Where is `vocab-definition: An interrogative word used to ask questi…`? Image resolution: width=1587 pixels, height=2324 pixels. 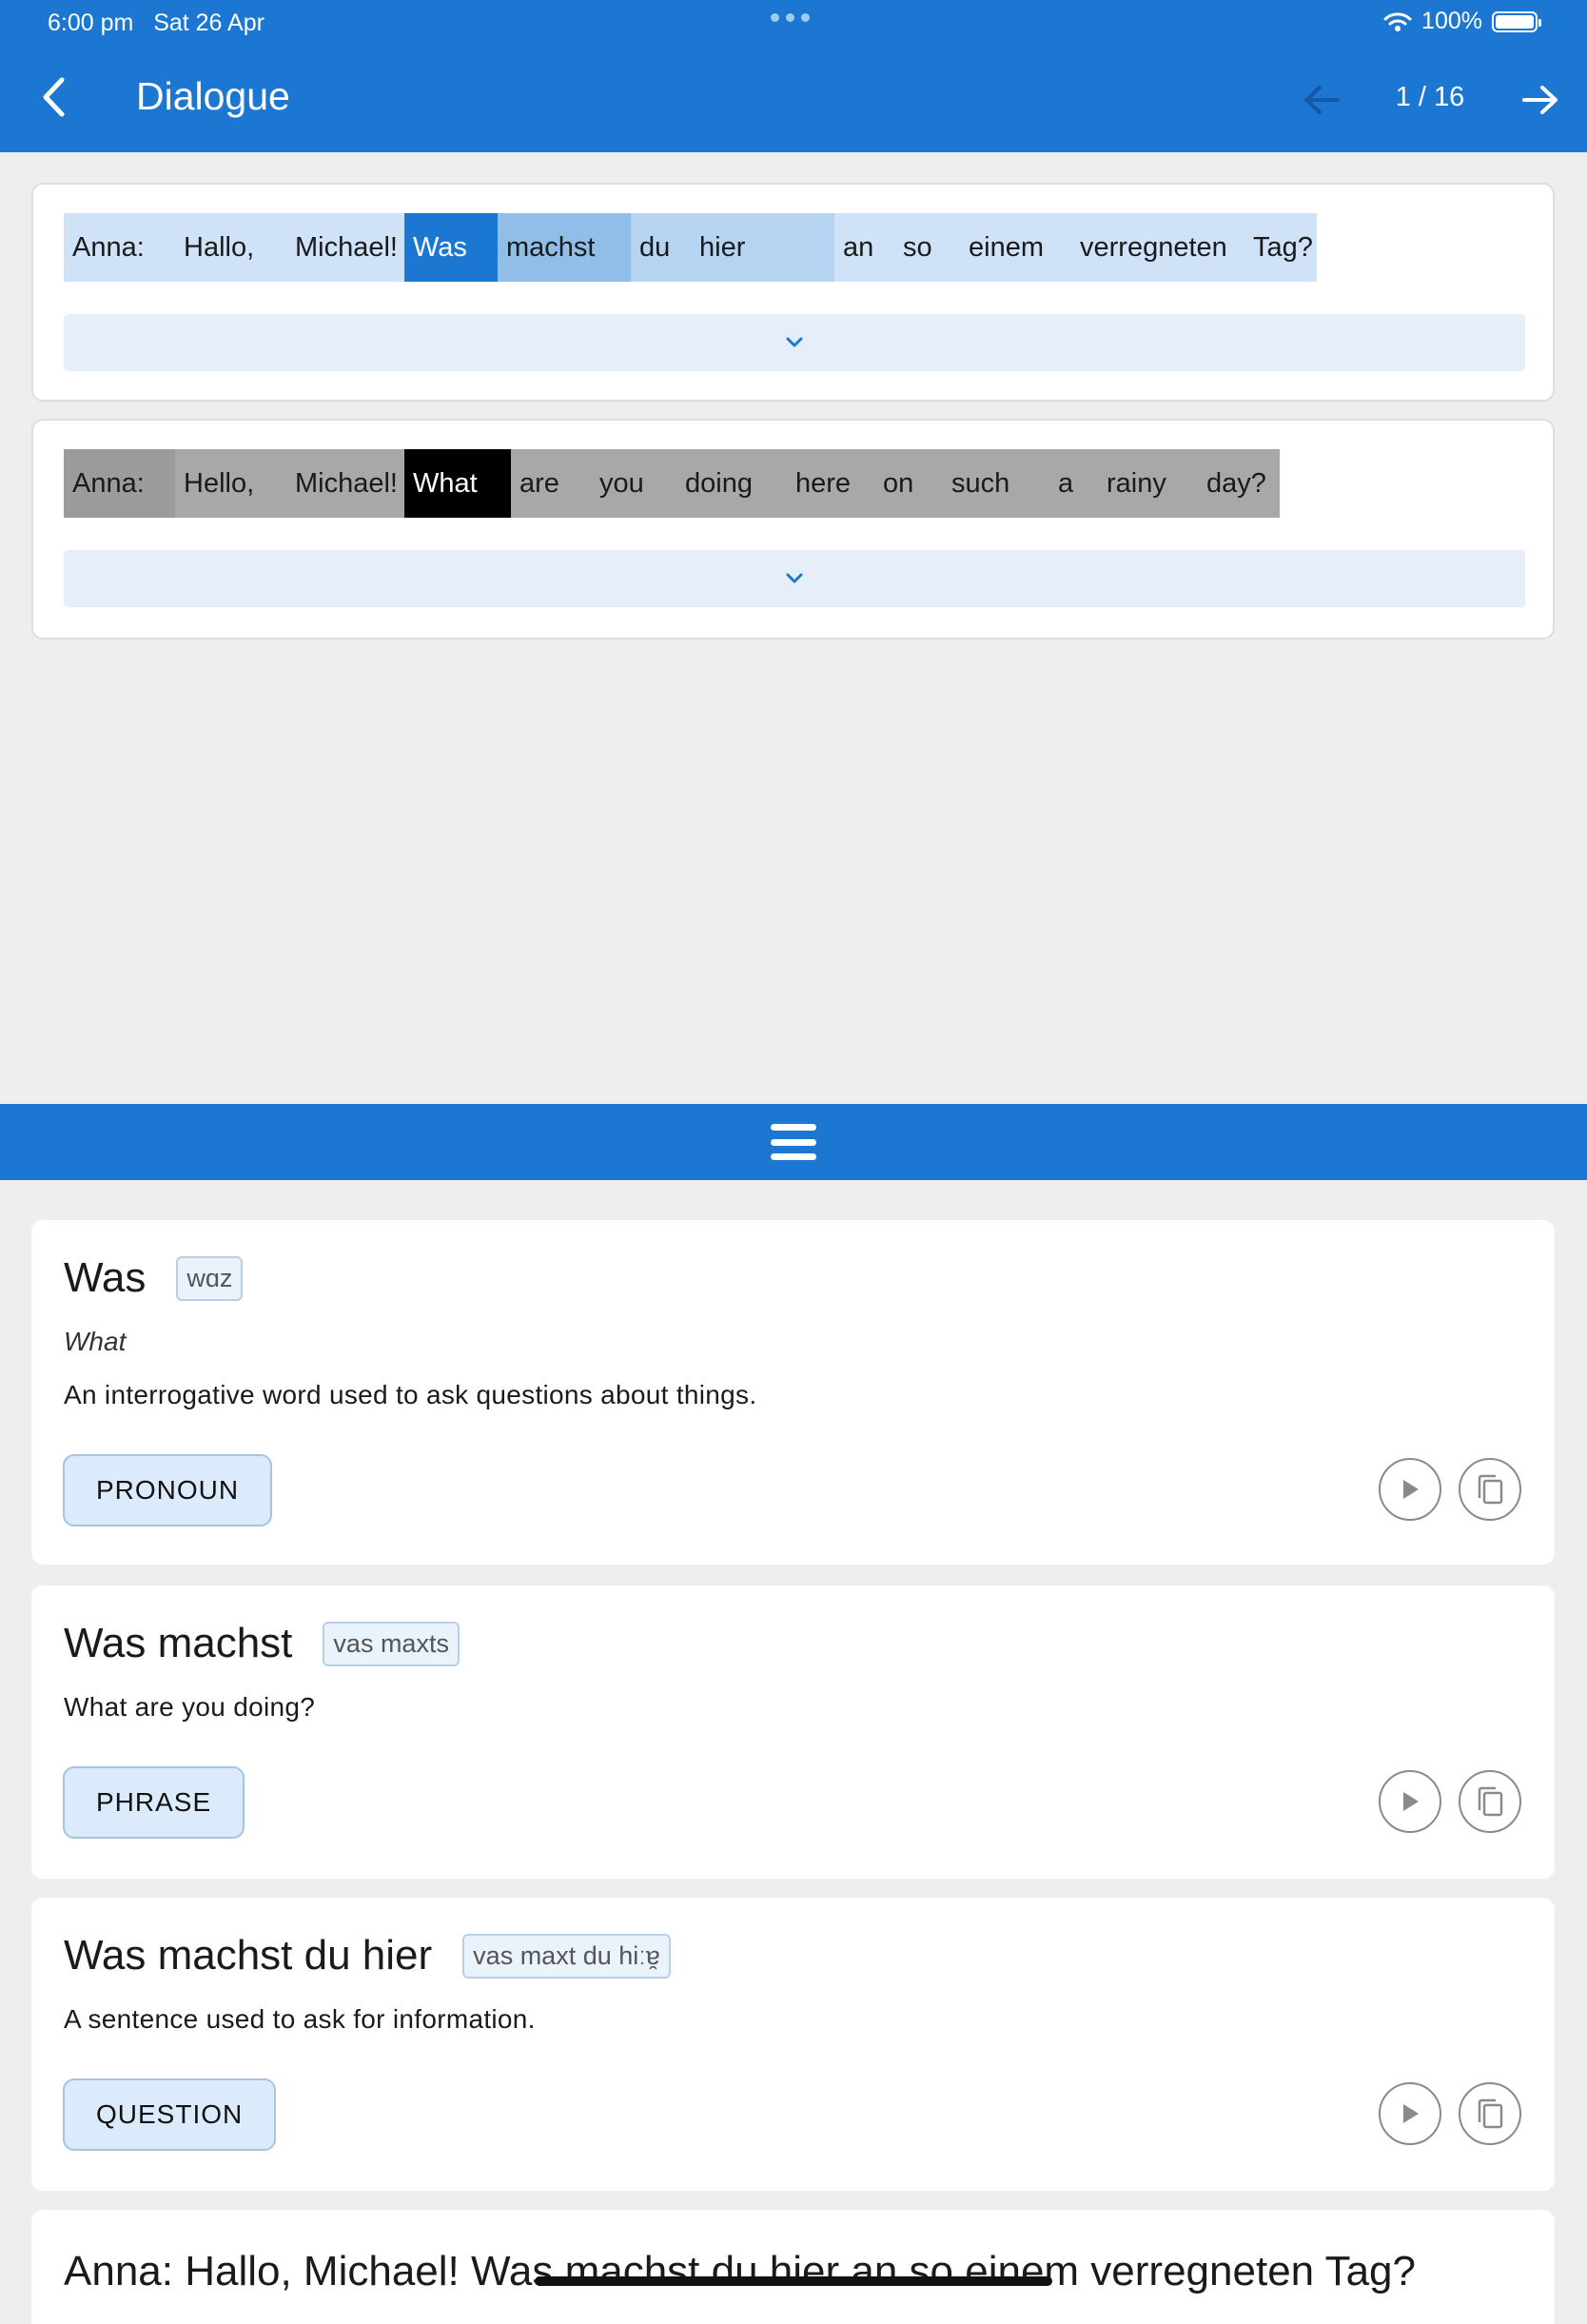
vocab-definition: An interrogative word used to ask questi… is located at coordinates (410, 1395).